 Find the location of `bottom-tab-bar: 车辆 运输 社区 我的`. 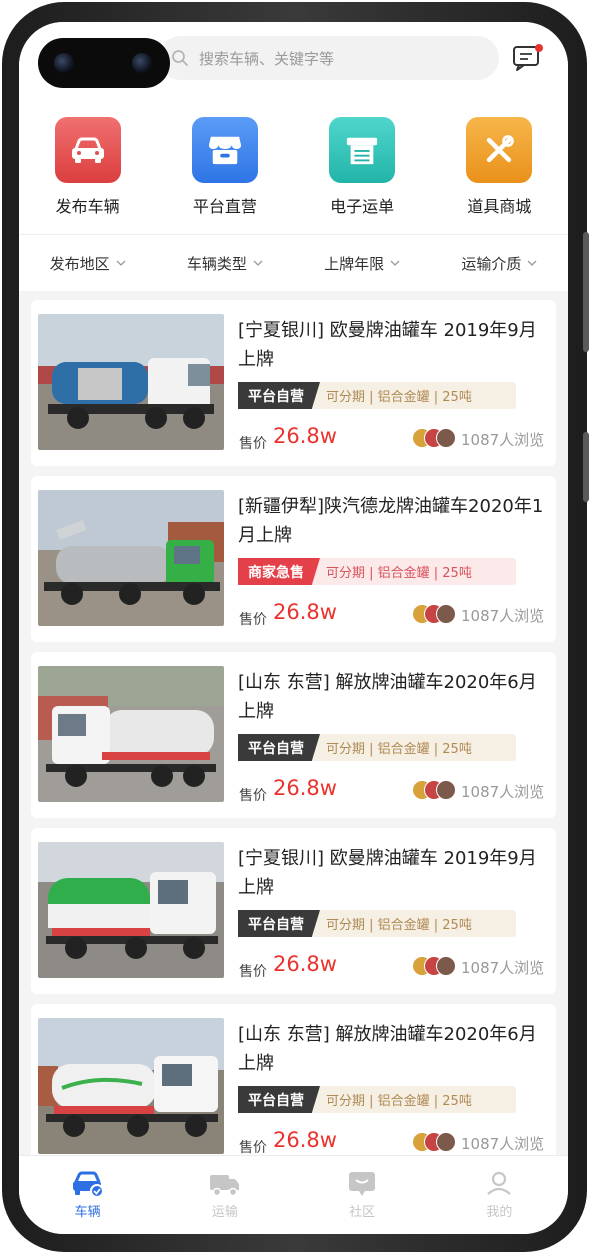

bottom-tab-bar: 车辆 运输 社区 我的 is located at coordinates (293, 1194).